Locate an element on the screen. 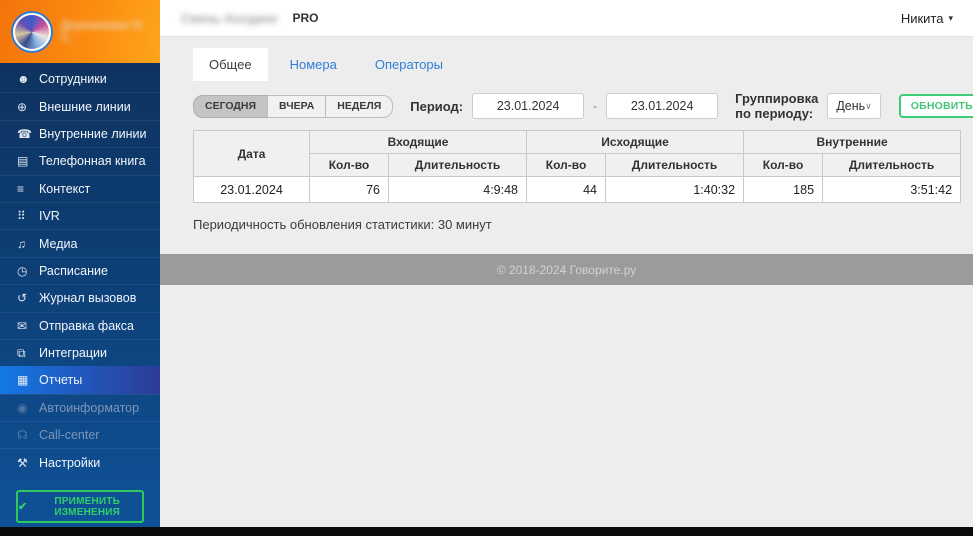 This screenshot has width=973, height=536. cell-outgoing-count: 44 is located at coordinates (566, 189).